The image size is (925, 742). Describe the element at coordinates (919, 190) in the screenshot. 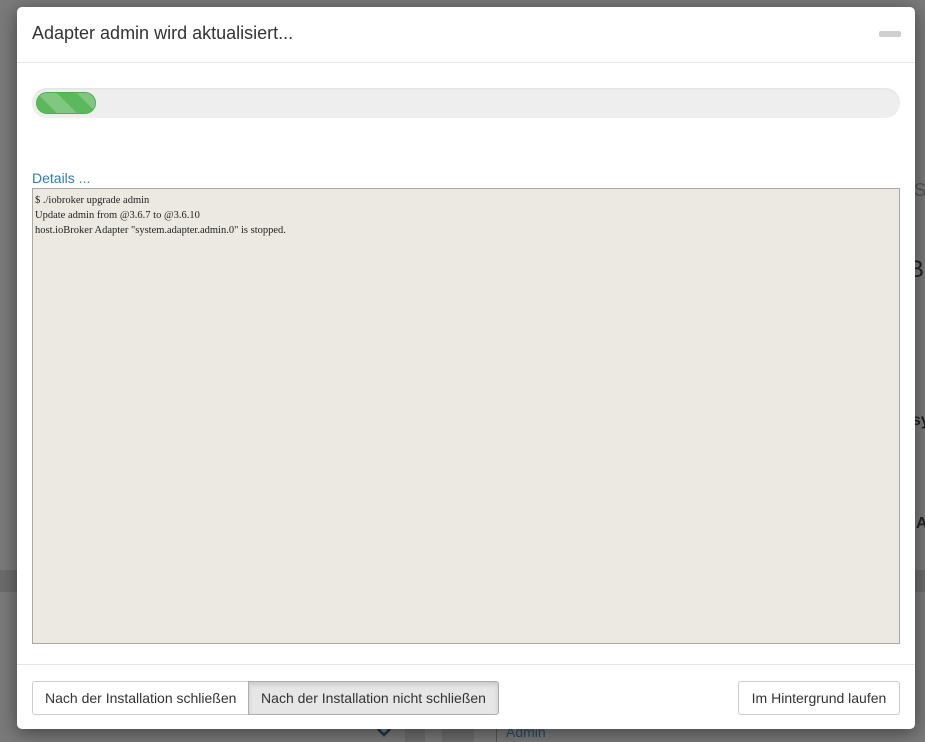

I see `background-fragment: S` at that location.